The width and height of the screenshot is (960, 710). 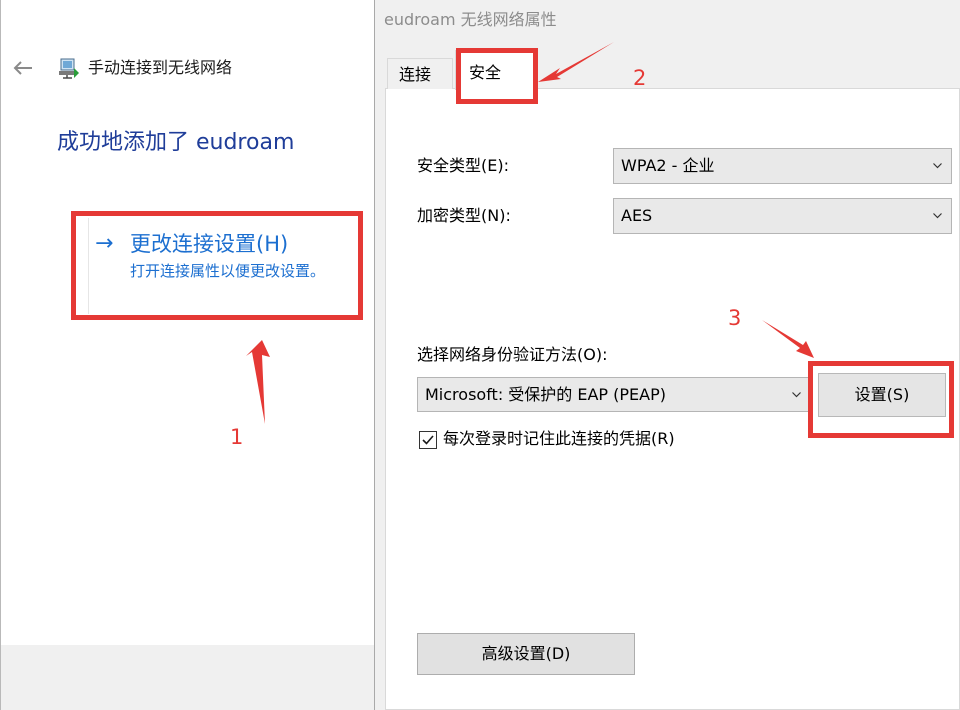 What do you see at coordinates (637, 215) in the screenshot?
I see `encryption-type-value: AES` at bounding box center [637, 215].